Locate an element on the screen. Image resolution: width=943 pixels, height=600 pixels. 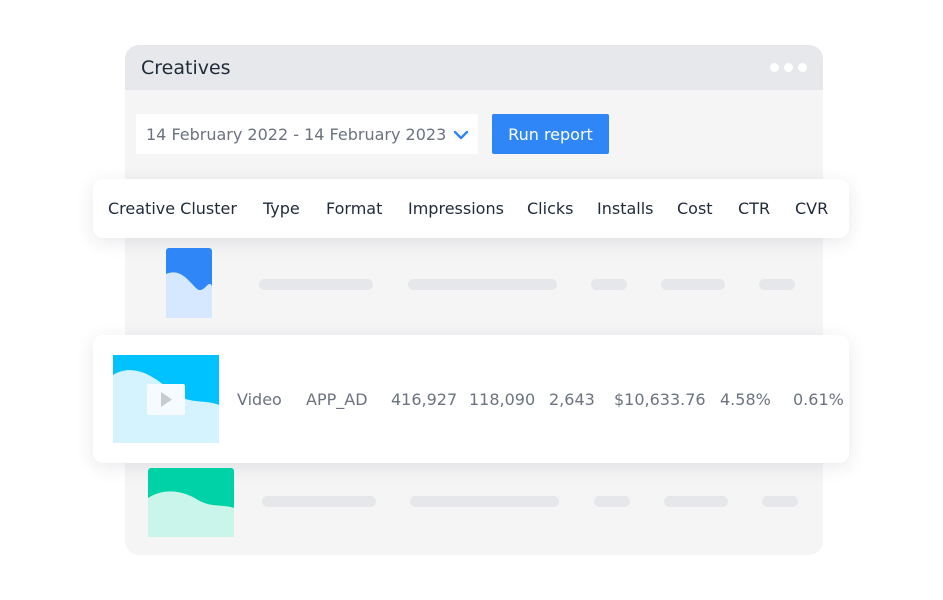
row-impressions: 416,927 is located at coordinates (424, 399).